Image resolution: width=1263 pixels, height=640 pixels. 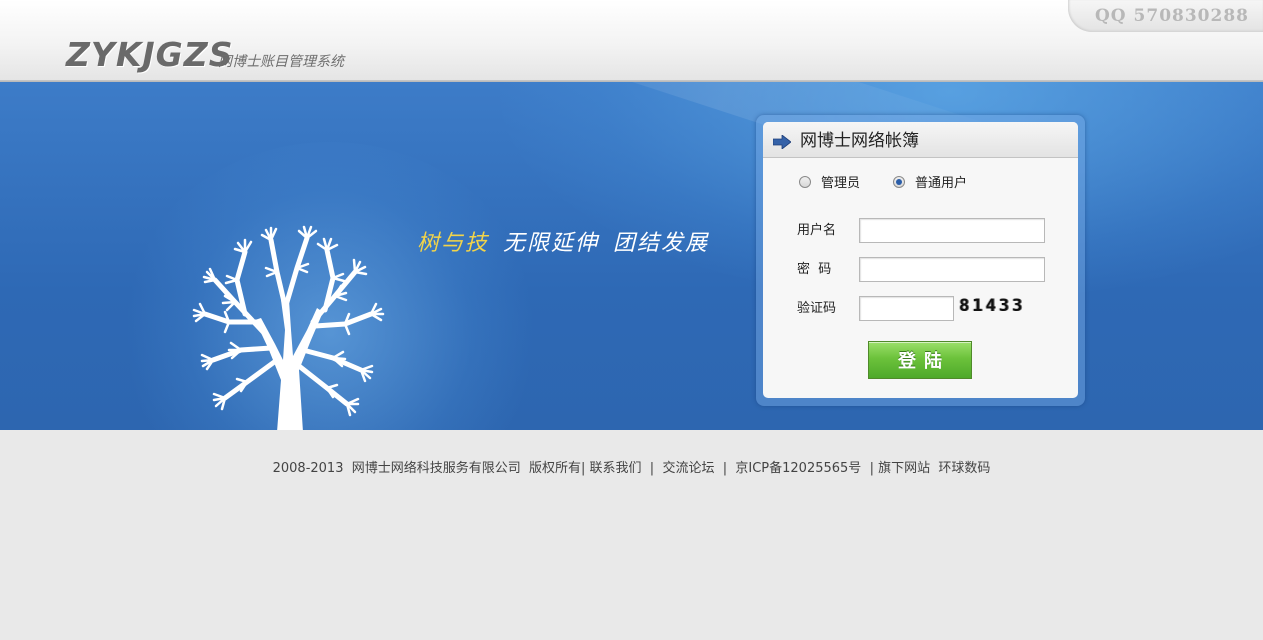 What do you see at coordinates (631, 41) in the screenshot?
I see `header: ZYKJGZS 网博士账目管理系统 QQ 570830288` at bounding box center [631, 41].